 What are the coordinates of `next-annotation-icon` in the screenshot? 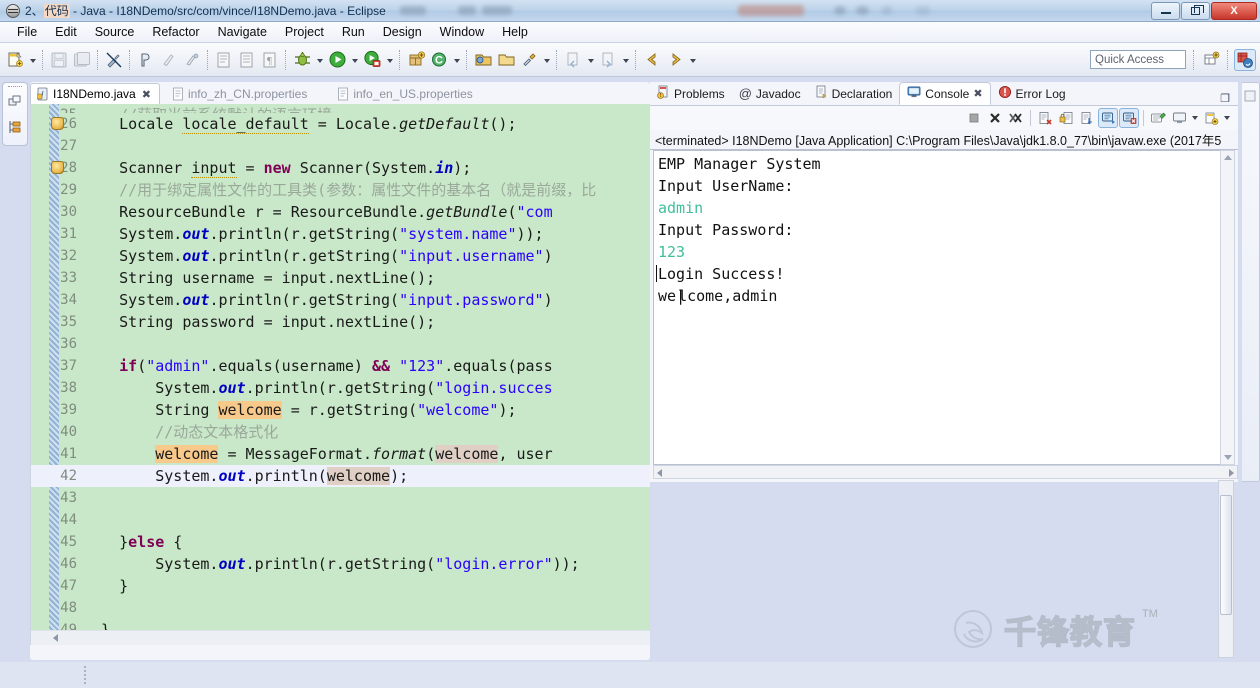 It's located at (192, 60).